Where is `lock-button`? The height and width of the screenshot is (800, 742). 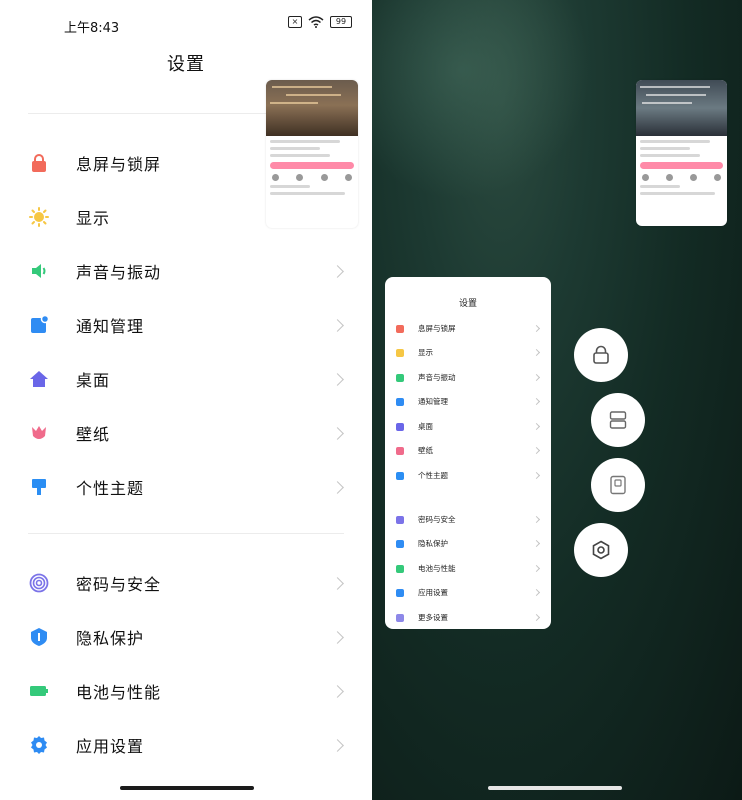
lock-button is located at coordinates (601, 355).